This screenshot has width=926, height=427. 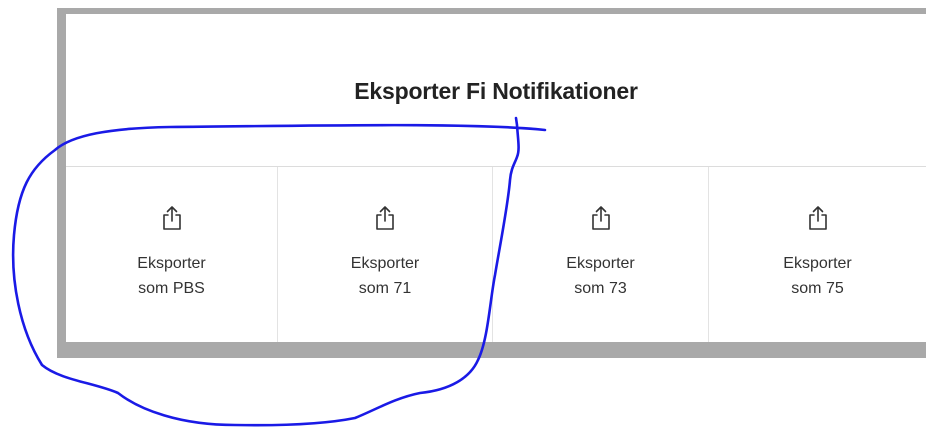 I want to click on export-73-button: Eksporter som 73, so click(x=601, y=254).